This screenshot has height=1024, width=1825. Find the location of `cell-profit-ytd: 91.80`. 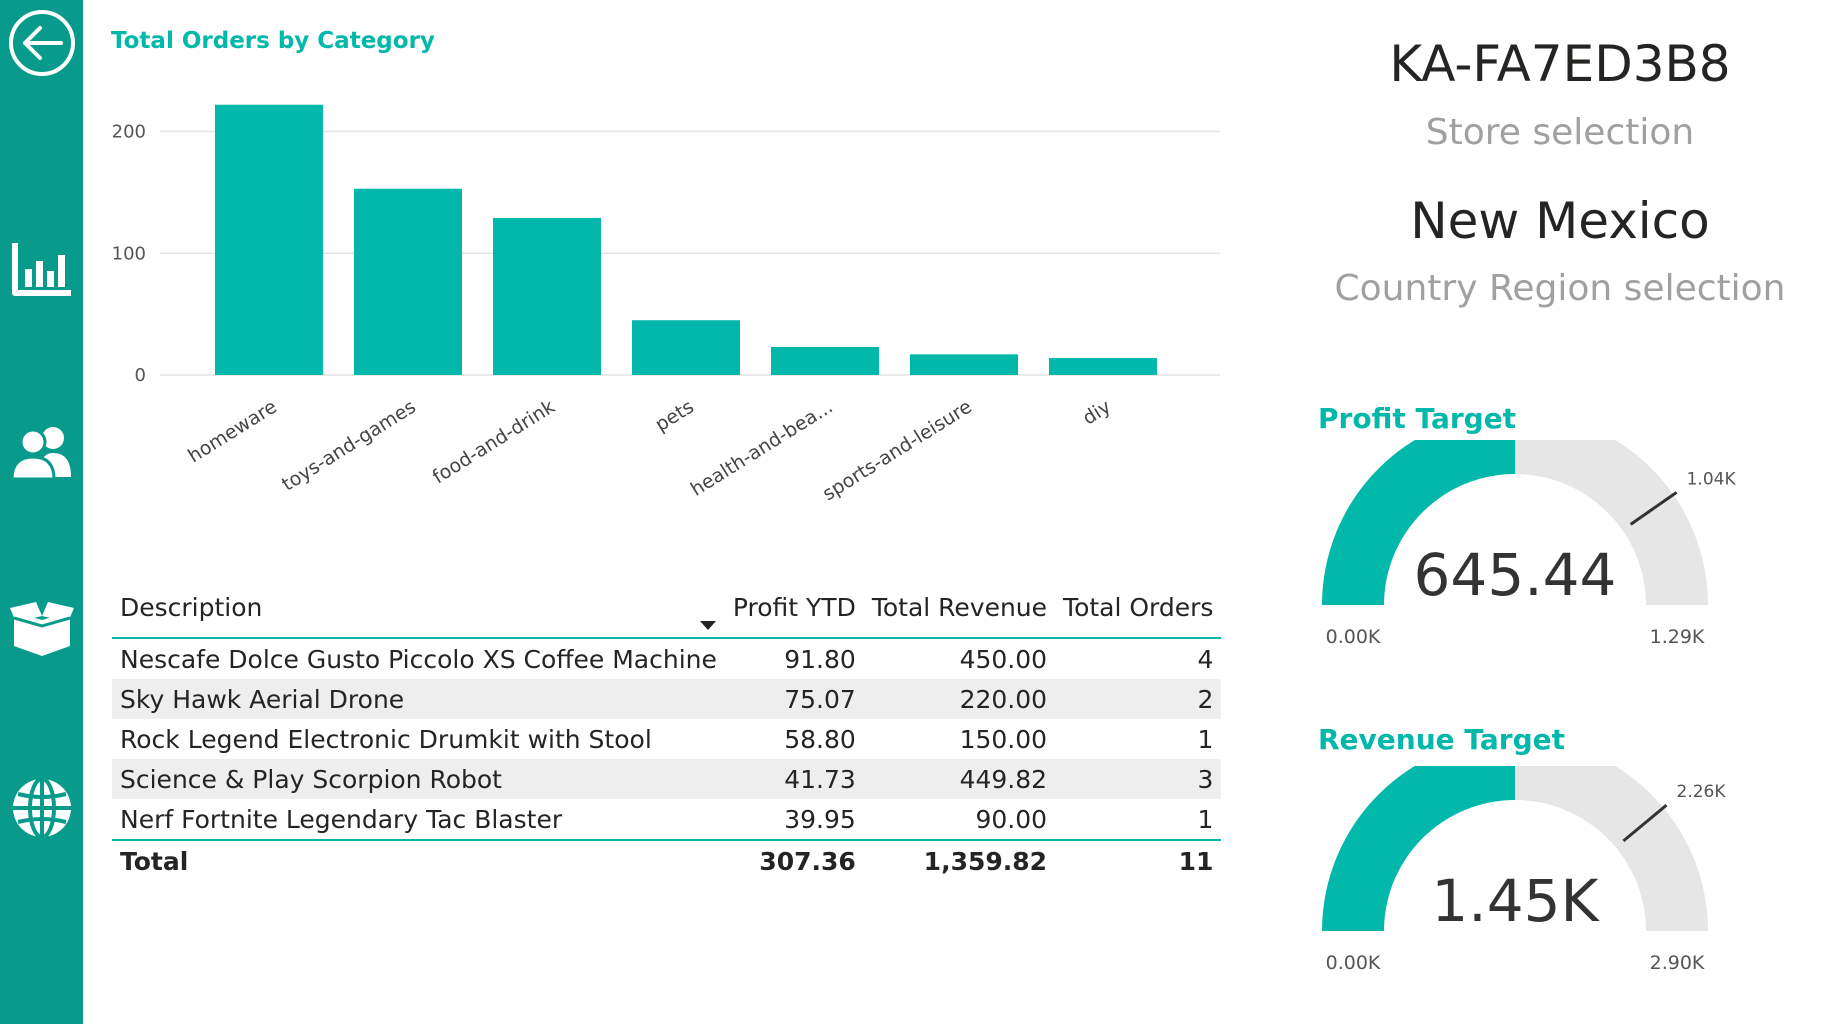

cell-profit-ytd: 91.80 is located at coordinates (820, 659).